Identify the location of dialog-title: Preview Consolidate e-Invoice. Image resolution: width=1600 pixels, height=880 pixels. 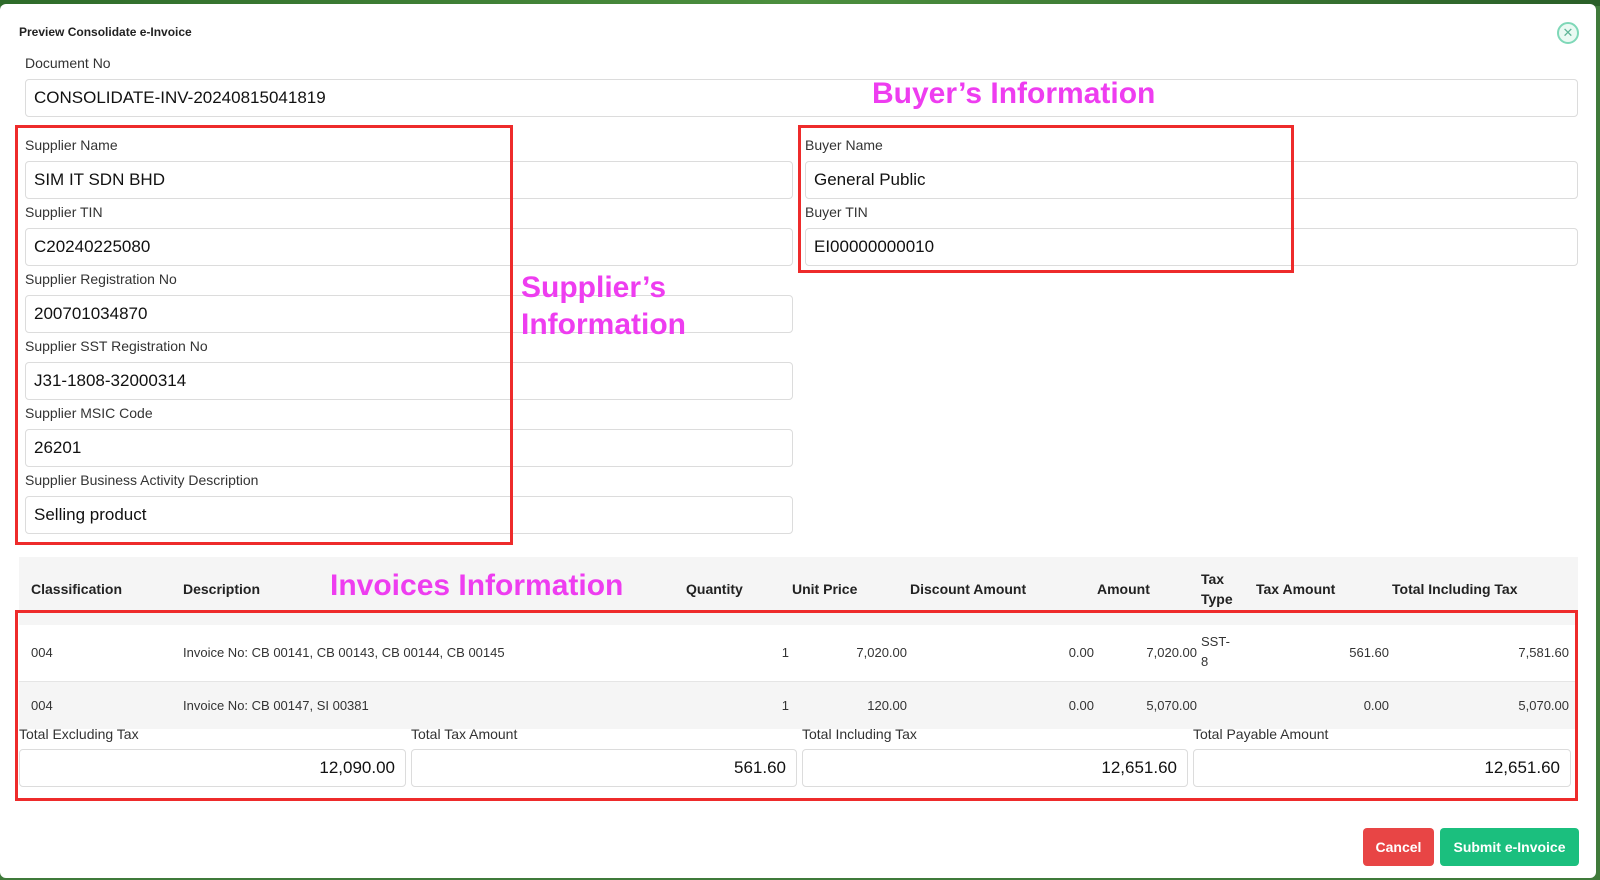
(105, 32).